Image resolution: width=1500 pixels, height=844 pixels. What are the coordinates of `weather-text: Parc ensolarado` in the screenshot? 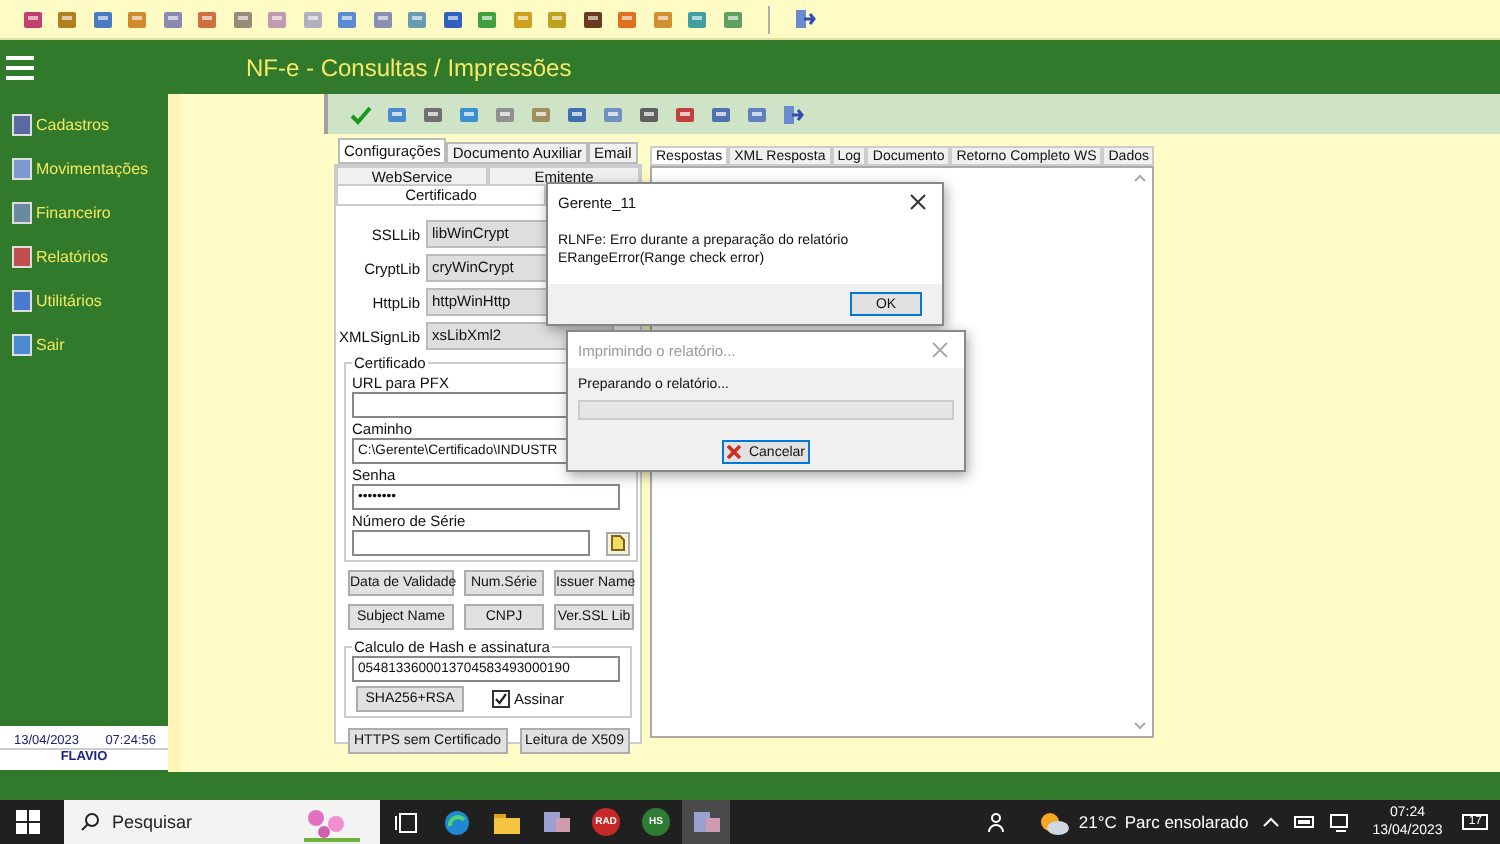 It's located at (1186, 822).